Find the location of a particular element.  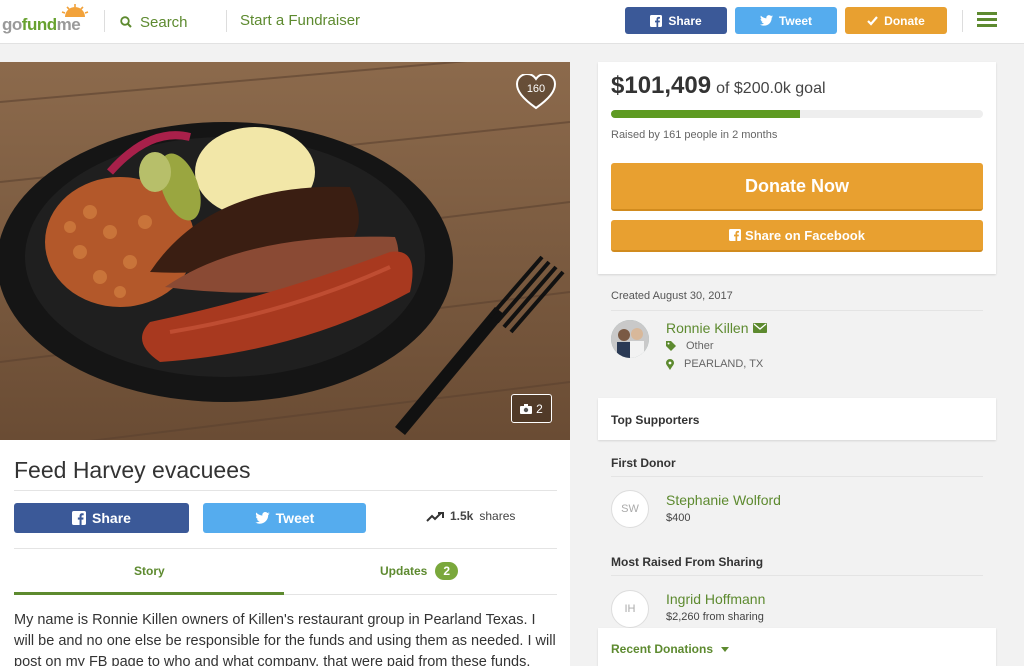

search-link: Search is located at coordinates (154, 22).